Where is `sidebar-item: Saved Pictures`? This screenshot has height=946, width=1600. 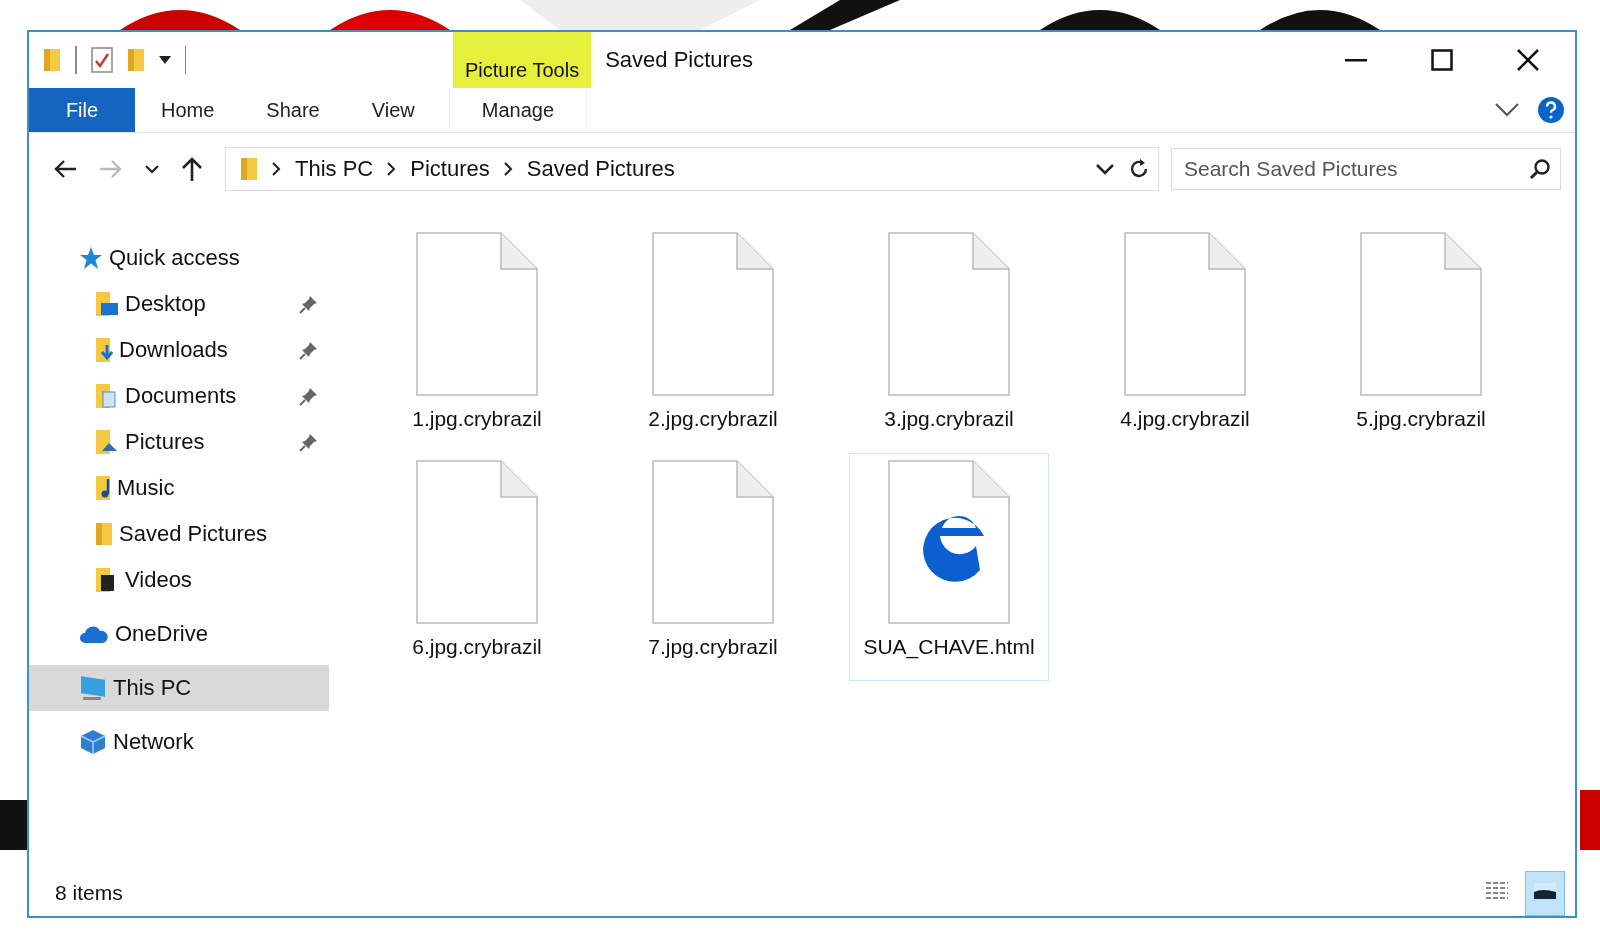
sidebar-item: Saved Pictures is located at coordinates (179, 534).